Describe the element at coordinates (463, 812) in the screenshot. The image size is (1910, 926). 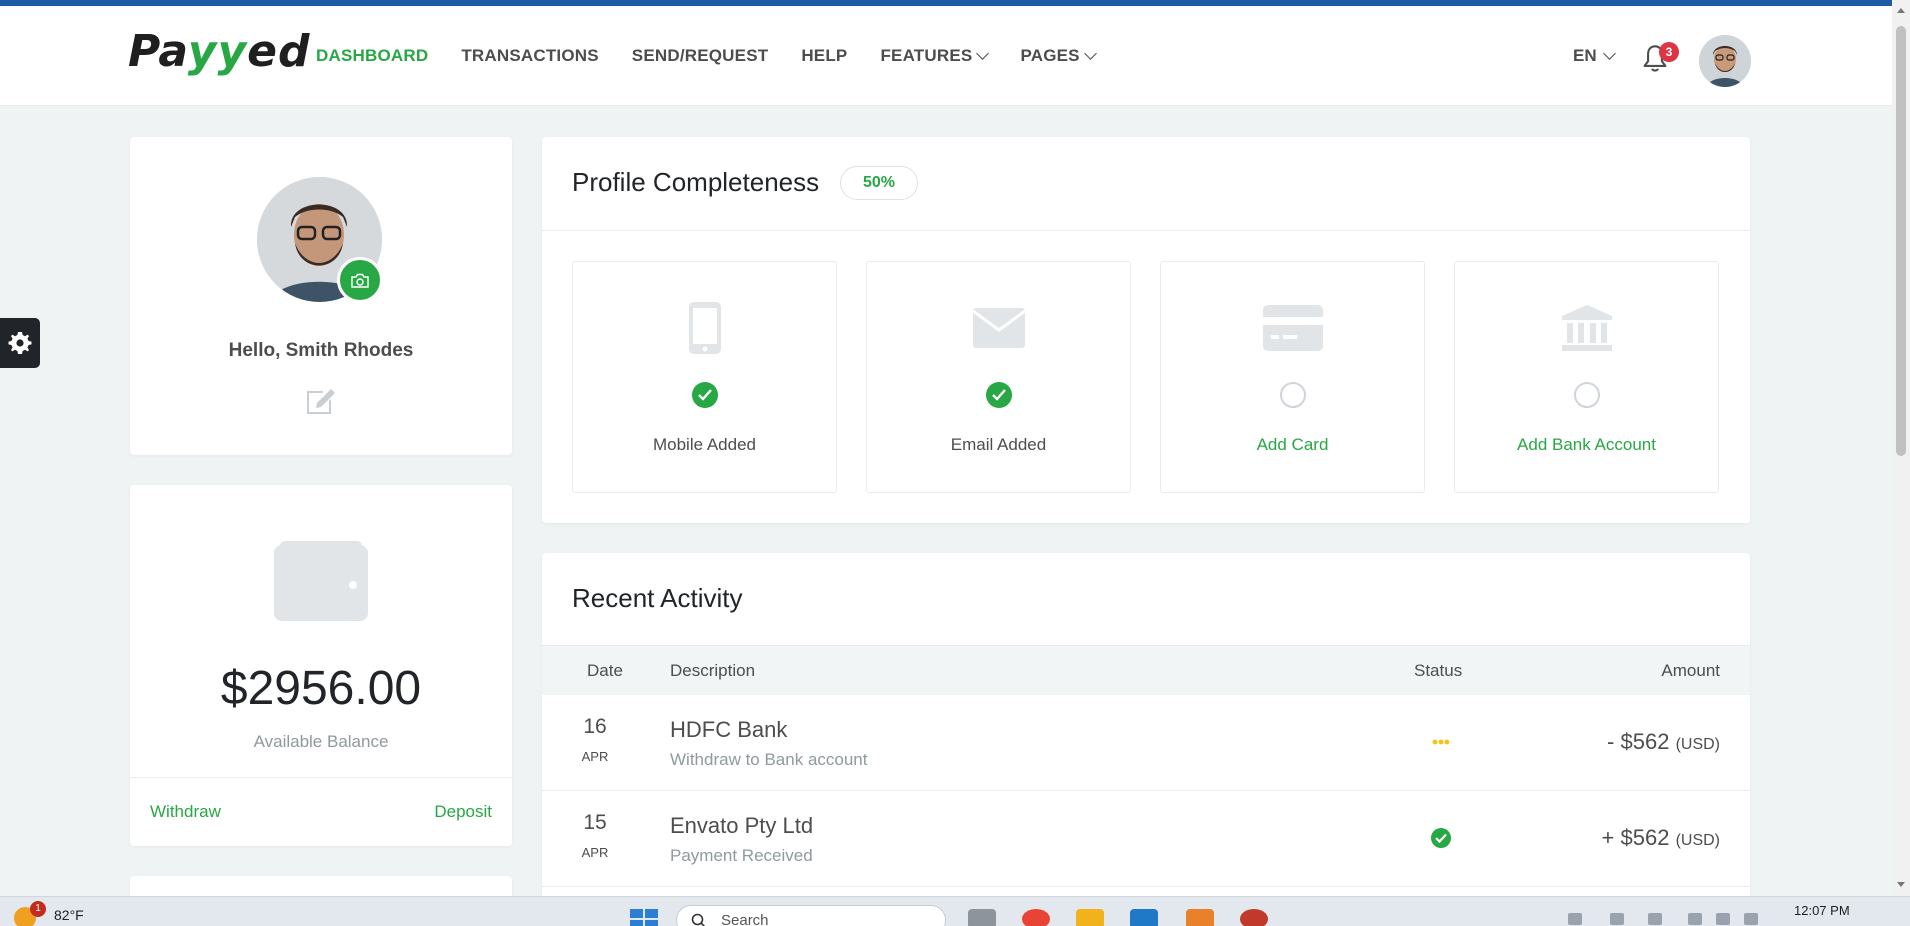
I see `deposit-link: Deposit` at that location.